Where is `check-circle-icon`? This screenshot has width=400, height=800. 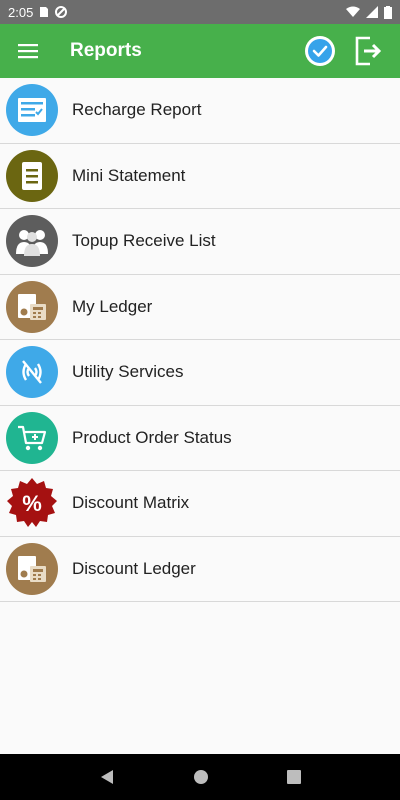
check-circle-icon is located at coordinates (320, 51).